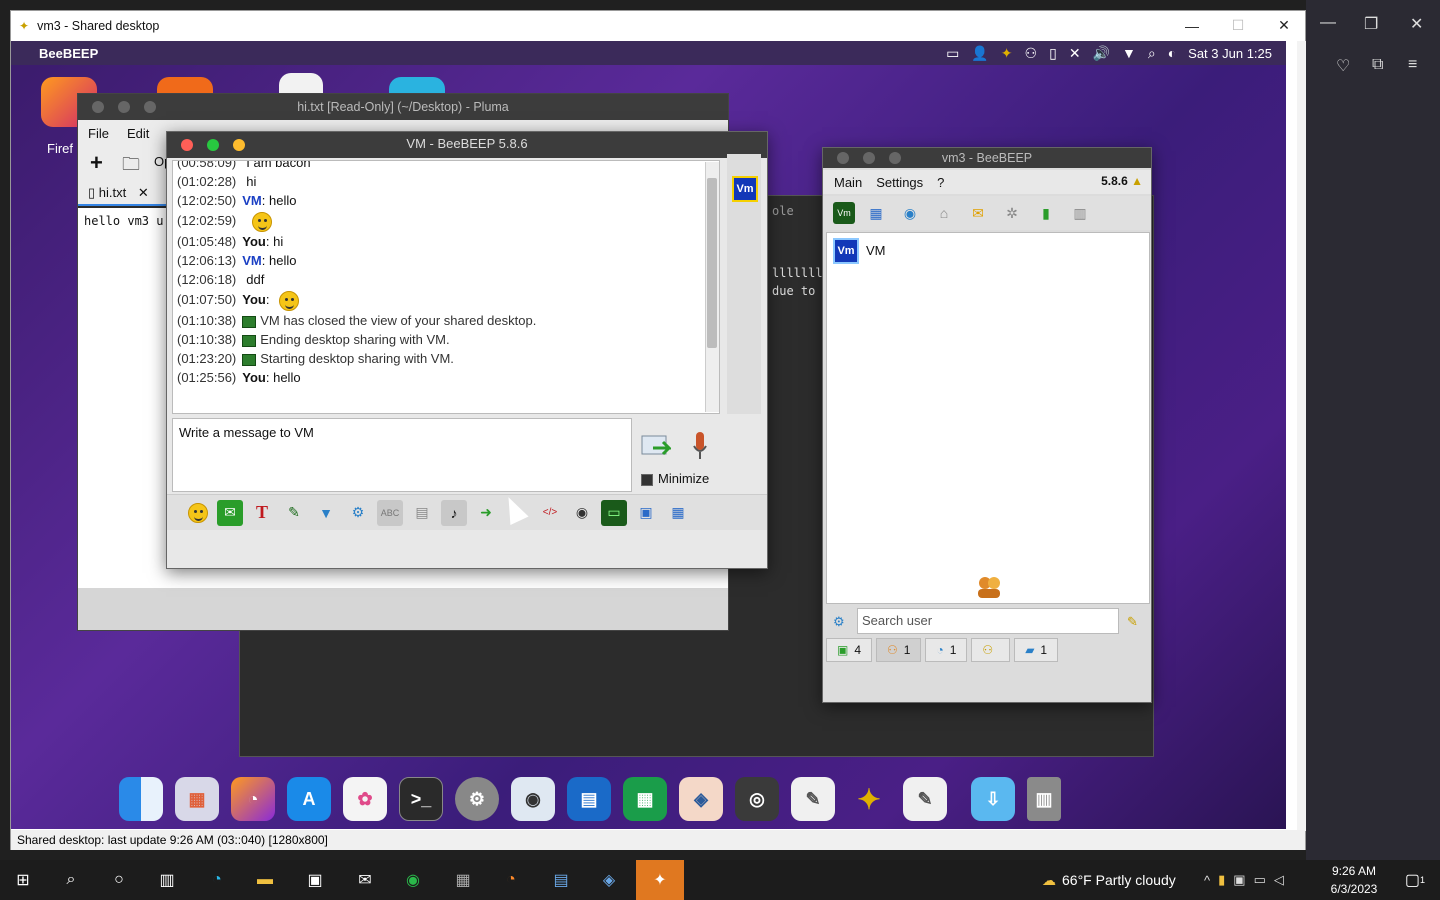 This screenshot has height=900, width=1440. I want to click on wifi-dropdown-icon: ▼, so click(1129, 53).